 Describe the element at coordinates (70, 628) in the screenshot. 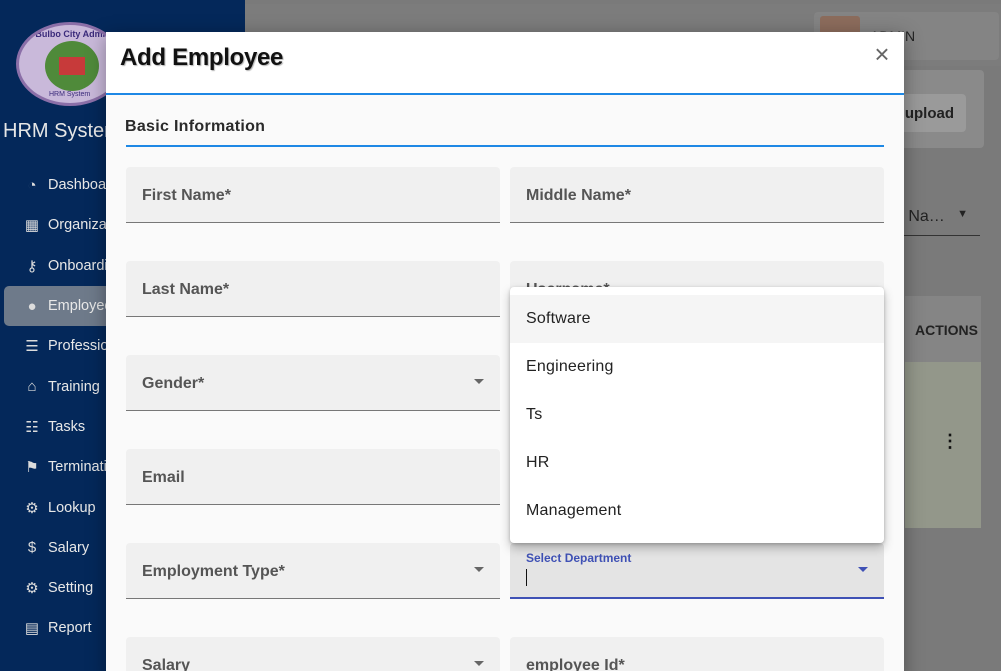

I see `sidebar-item-label: Report` at that location.